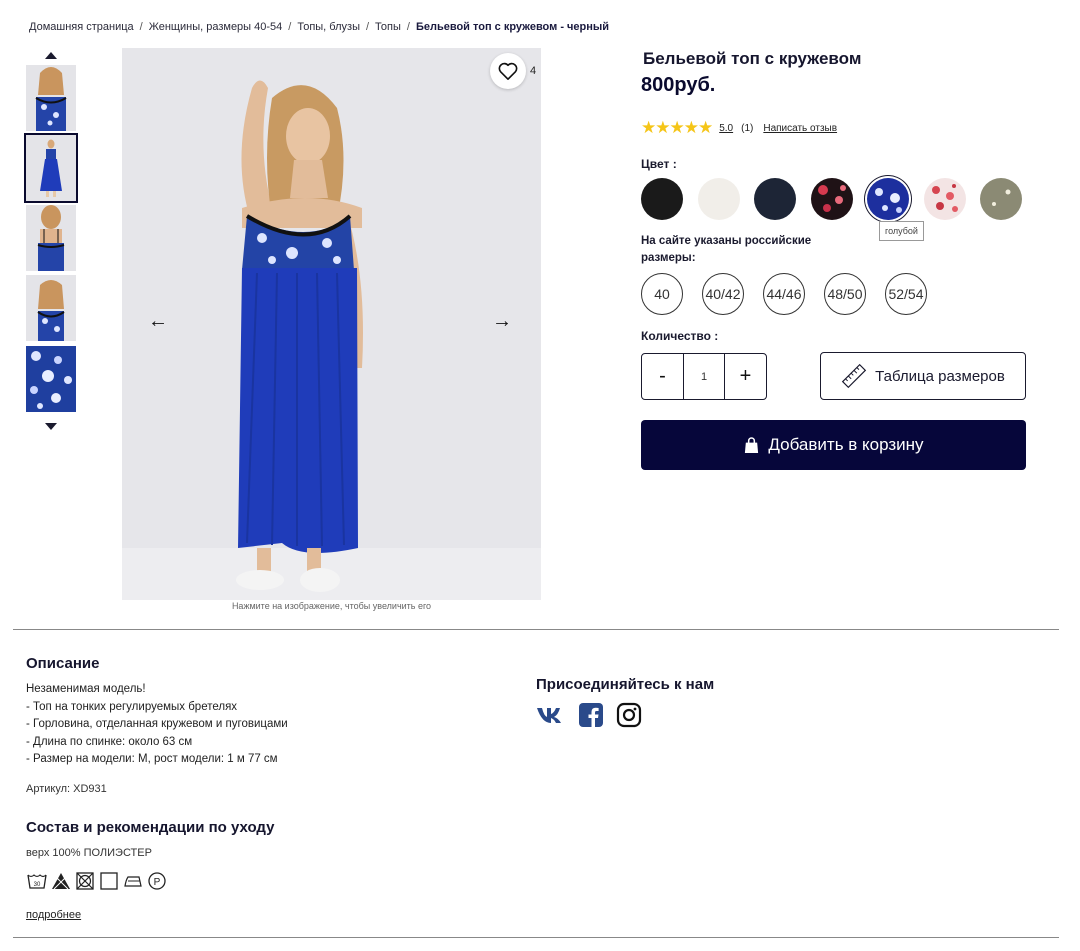 This screenshot has height=951, width=1080. Describe the element at coordinates (752, 444) in the screenshot. I see `shopping-bag-icon` at that location.